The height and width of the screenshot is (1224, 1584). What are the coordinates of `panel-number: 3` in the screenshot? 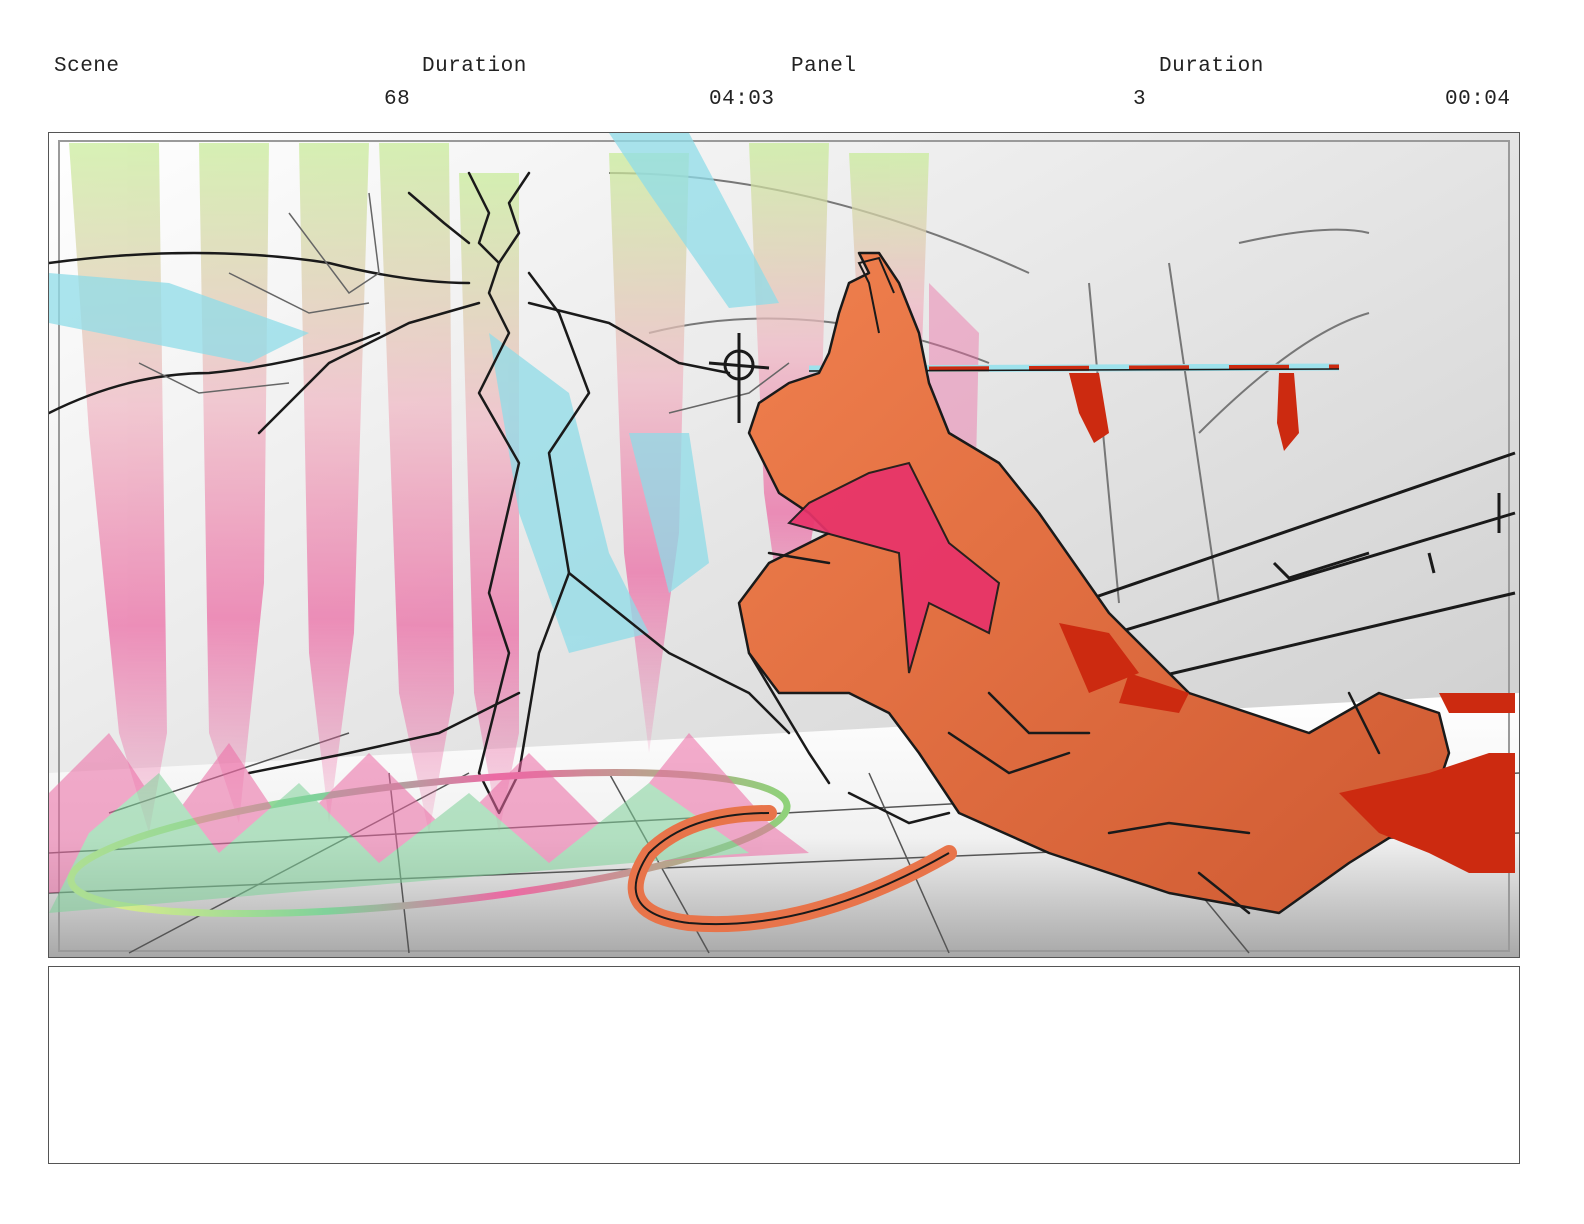 It's located at (1140, 99).